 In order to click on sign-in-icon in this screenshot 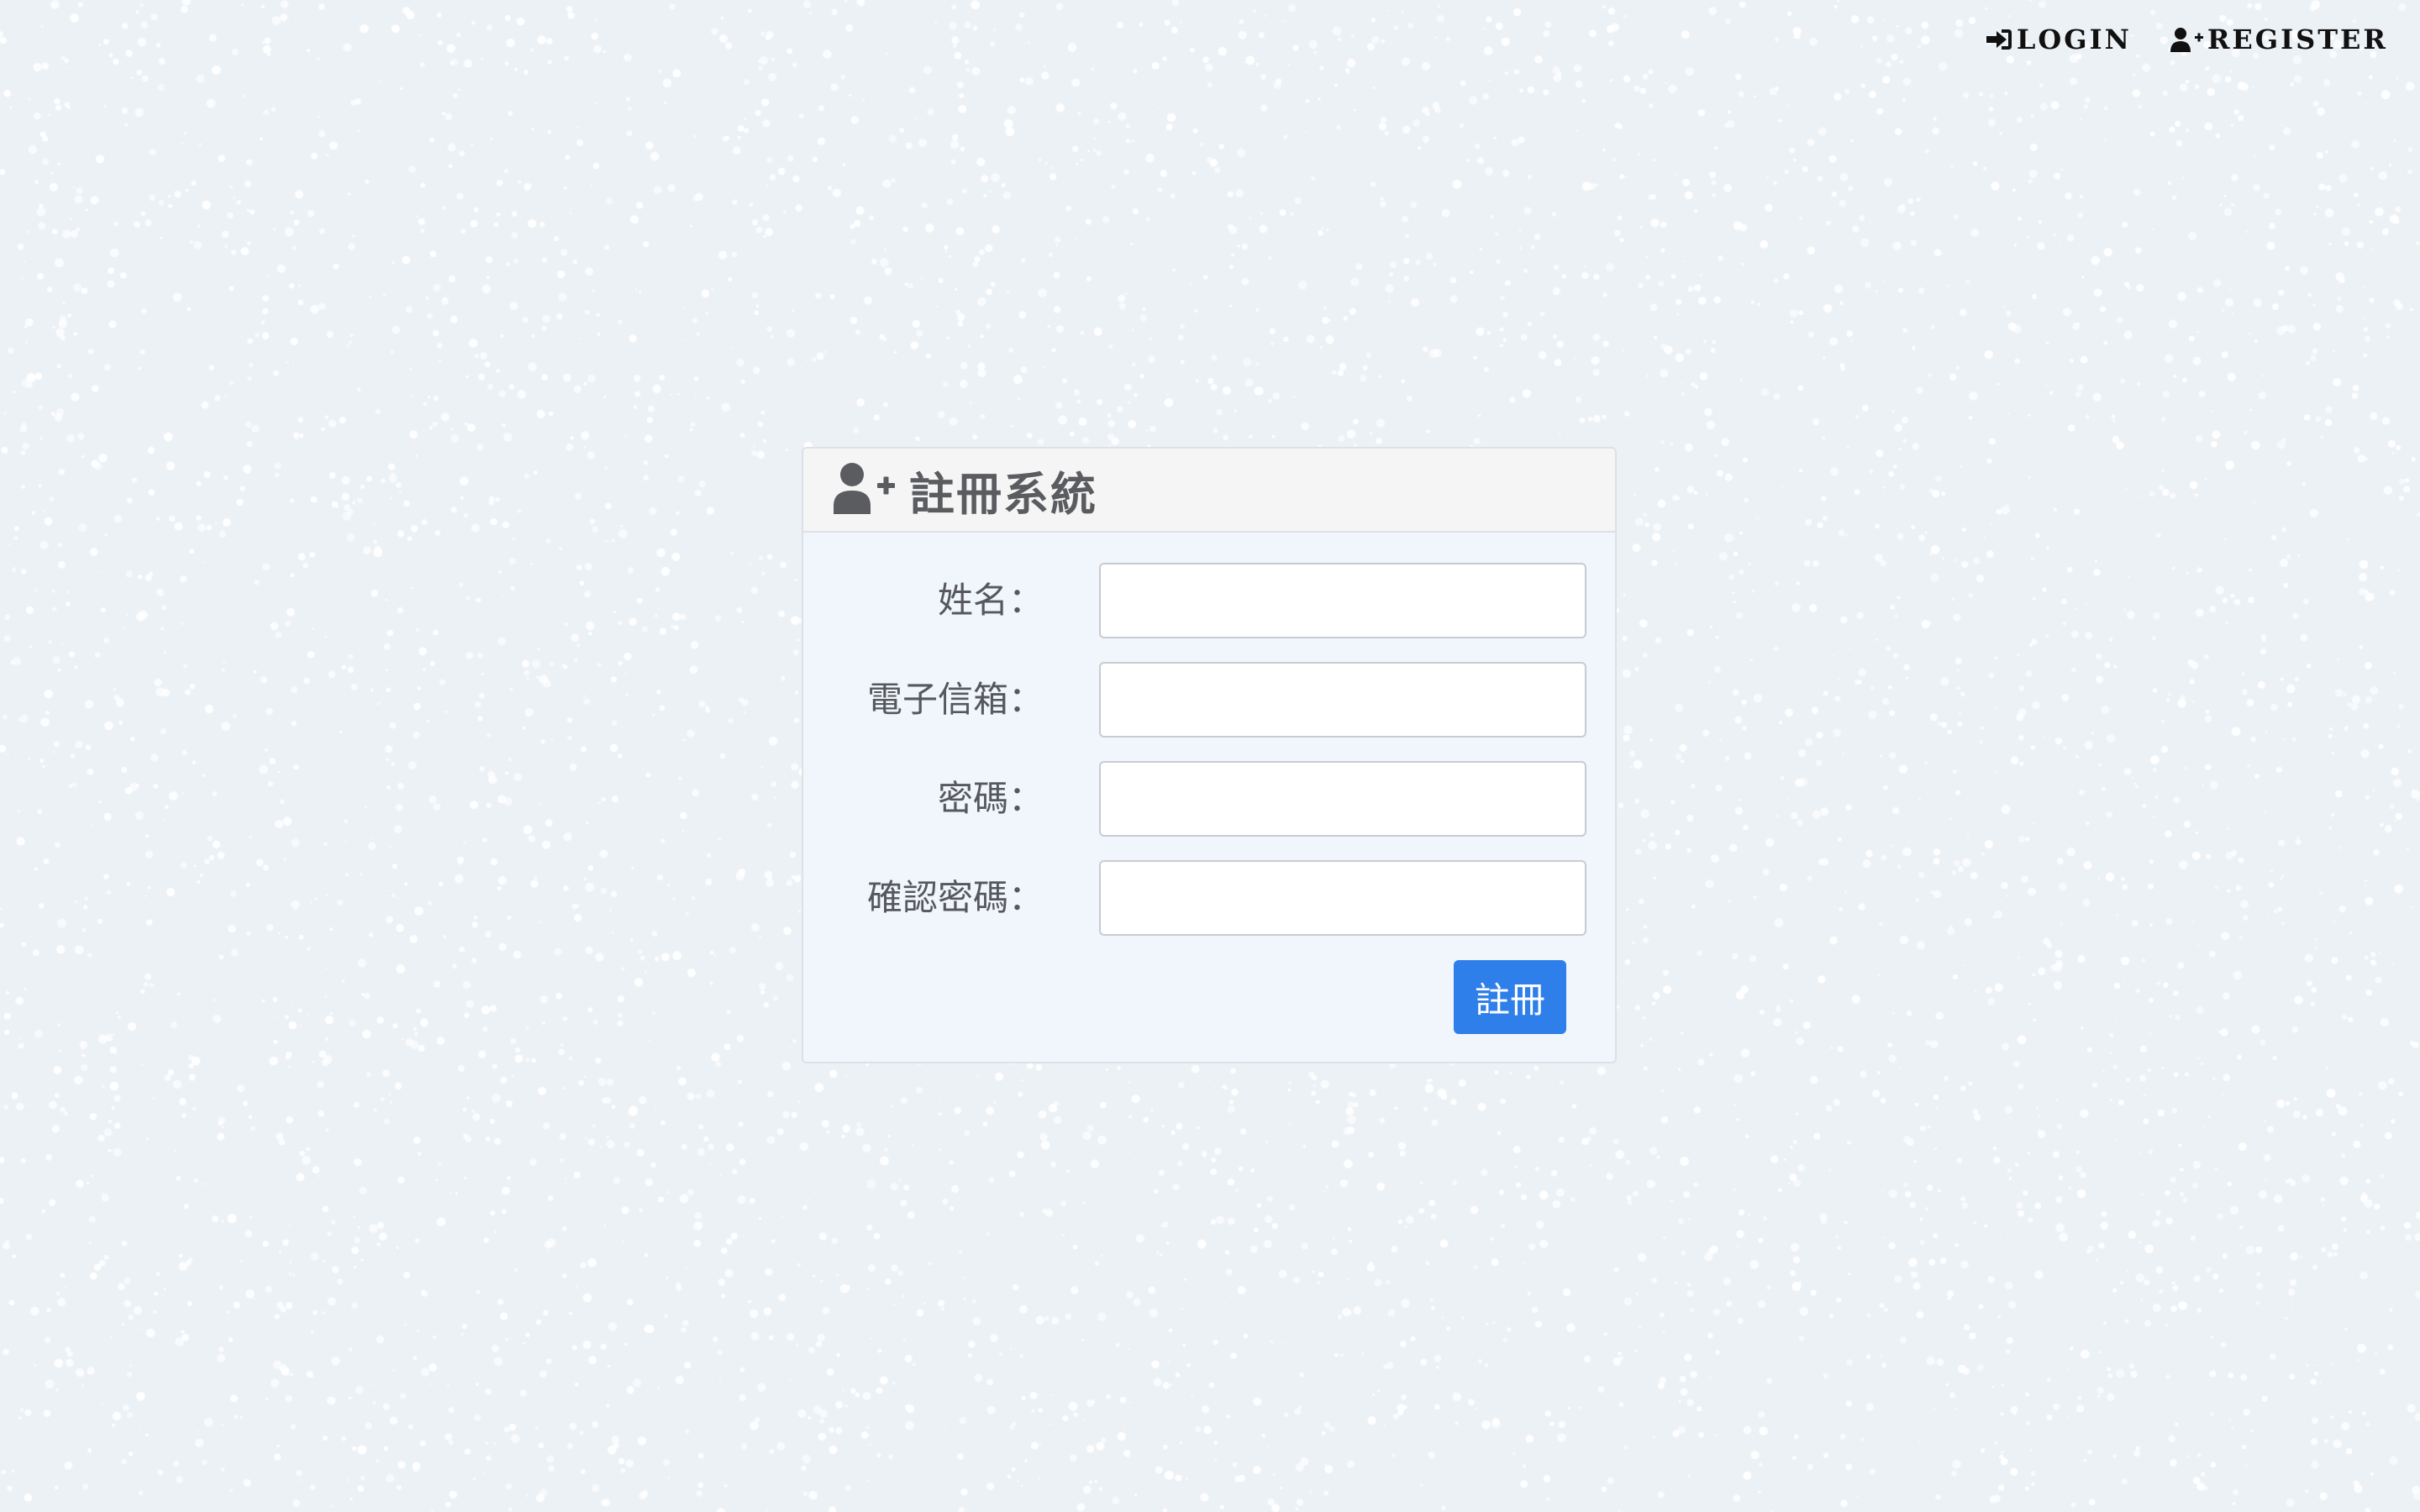, I will do `click(1999, 39)`.